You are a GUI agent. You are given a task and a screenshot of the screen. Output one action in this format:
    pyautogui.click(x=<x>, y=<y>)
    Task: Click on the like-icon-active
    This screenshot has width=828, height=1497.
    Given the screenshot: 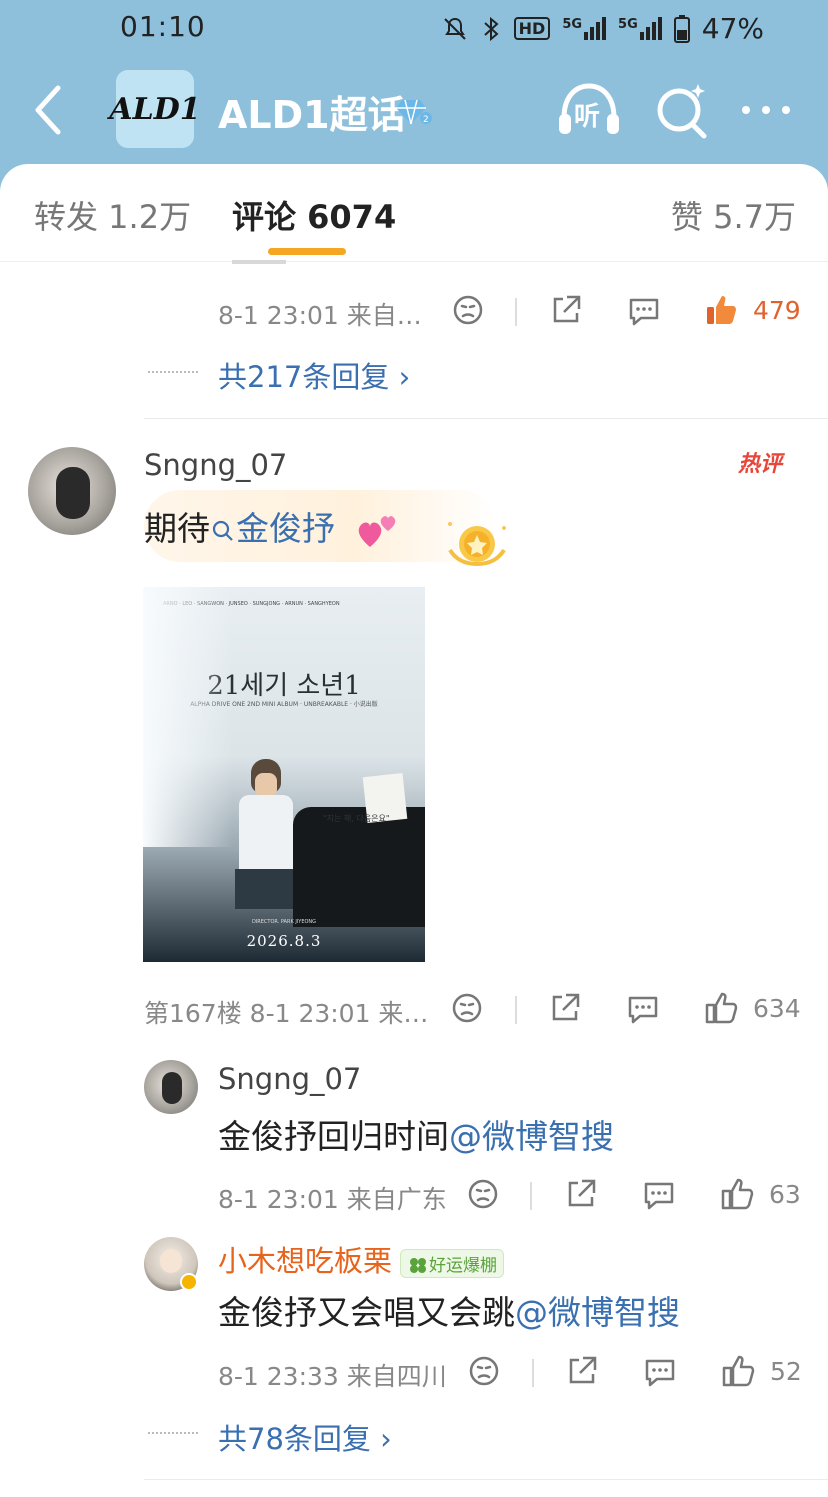 What is the action you would take?
    pyautogui.click(x=722, y=310)
    